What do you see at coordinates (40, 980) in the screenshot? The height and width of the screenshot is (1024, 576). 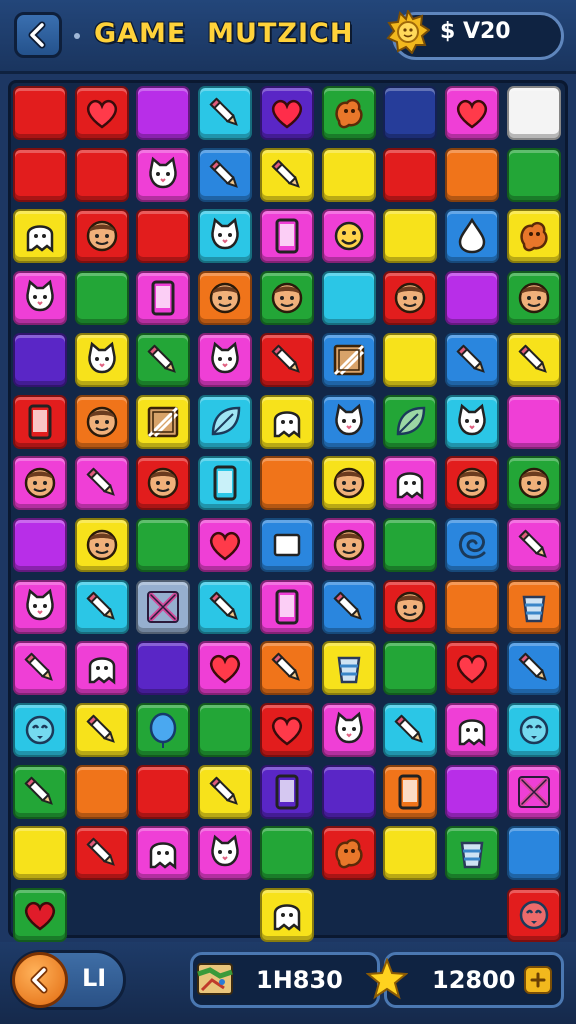 I see `footer-back-button` at bounding box center [40, 980].